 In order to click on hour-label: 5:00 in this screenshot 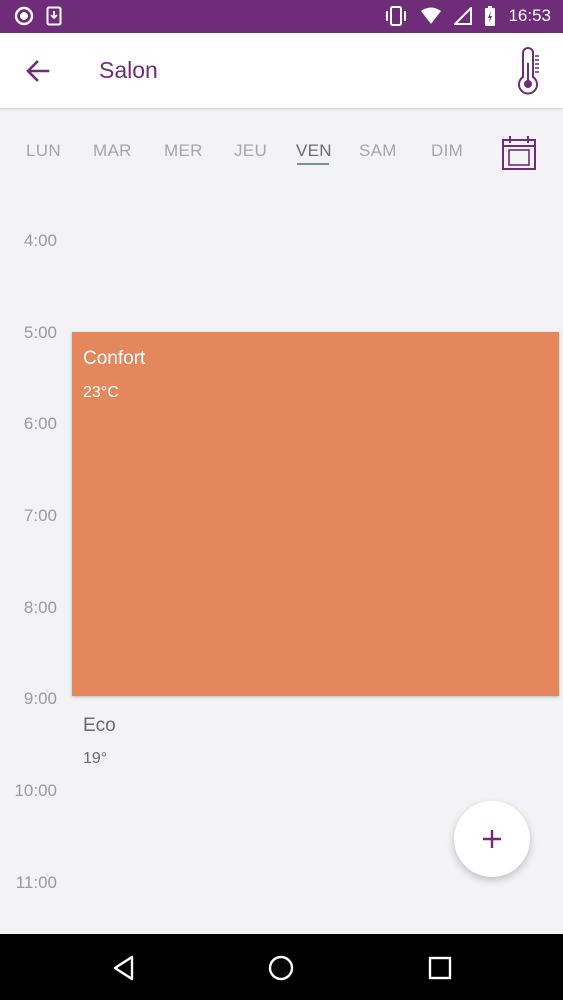, I will do `click(40, 332)`.